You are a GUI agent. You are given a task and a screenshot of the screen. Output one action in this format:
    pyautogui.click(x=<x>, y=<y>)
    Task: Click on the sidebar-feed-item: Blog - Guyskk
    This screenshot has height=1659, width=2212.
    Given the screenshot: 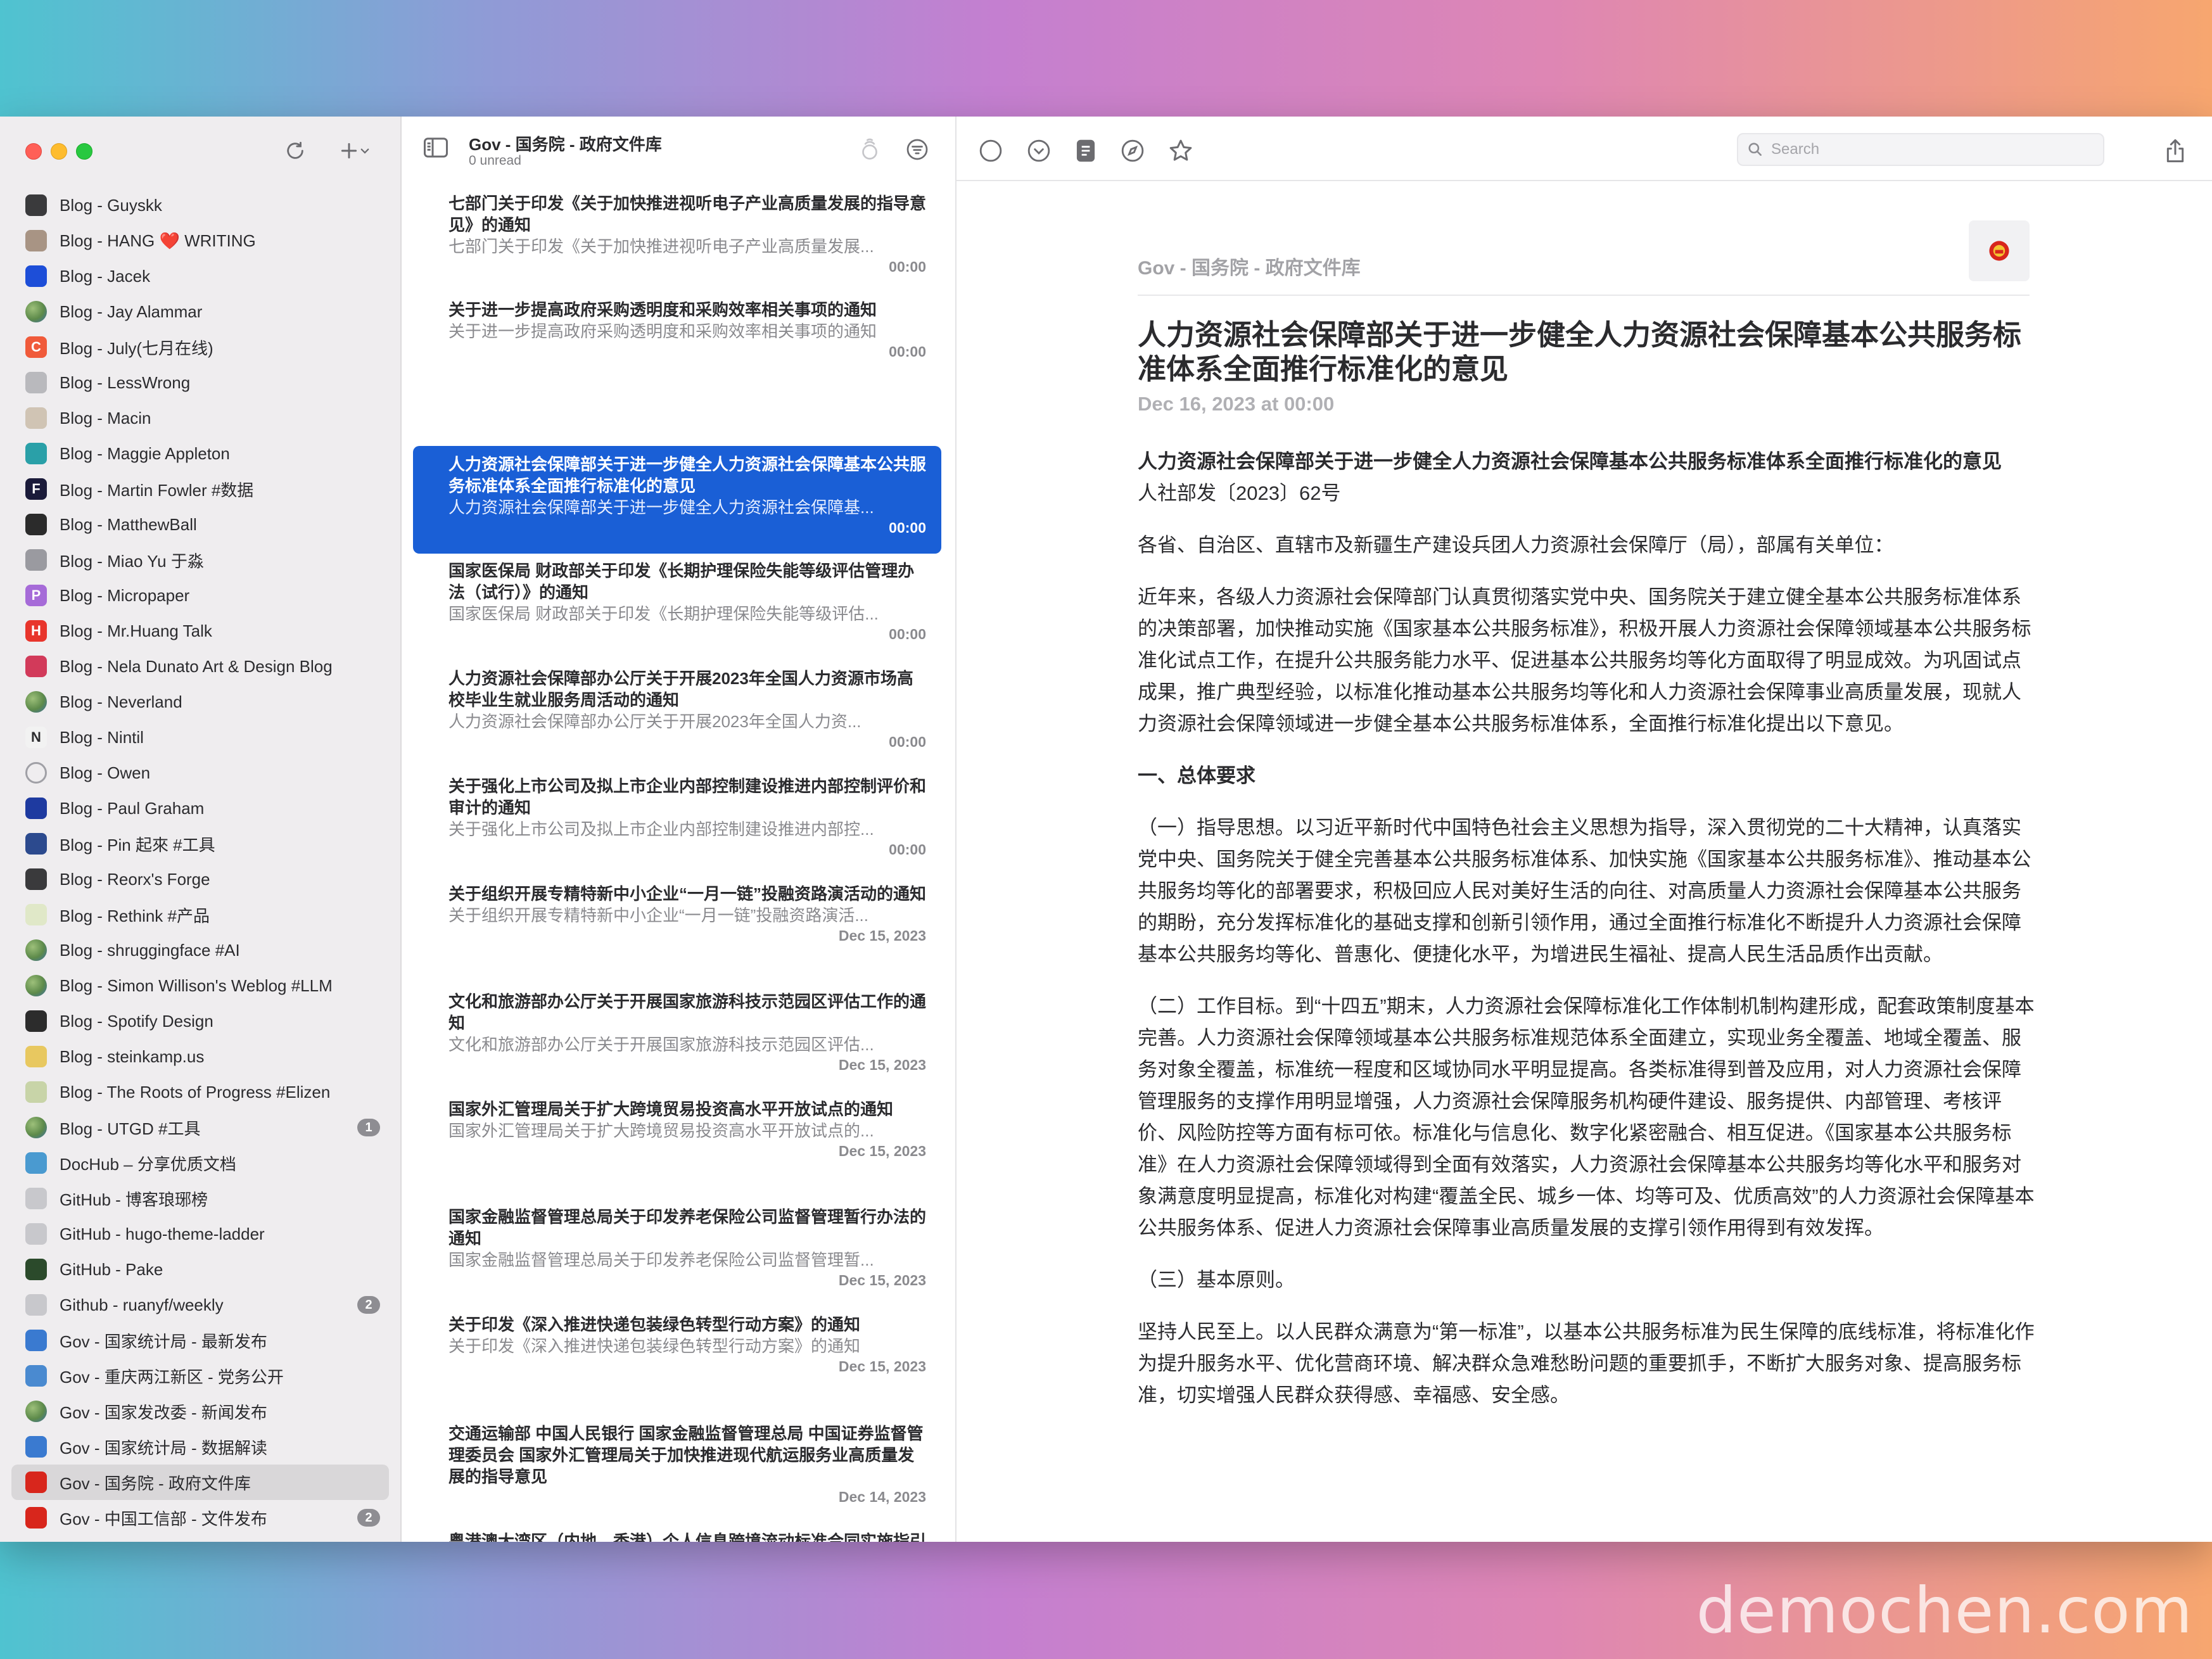 What is the action you would take?
    pyautogui.click(x=200, y=205)
    